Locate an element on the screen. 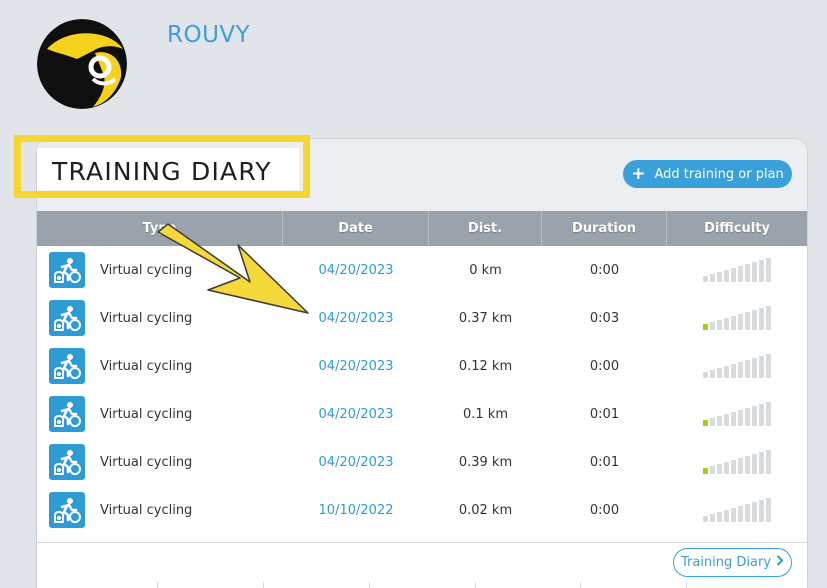 Image resolution: width=827 pixels, height=588 pixels. column-header-date: Date is located at coordinates (356, 228).